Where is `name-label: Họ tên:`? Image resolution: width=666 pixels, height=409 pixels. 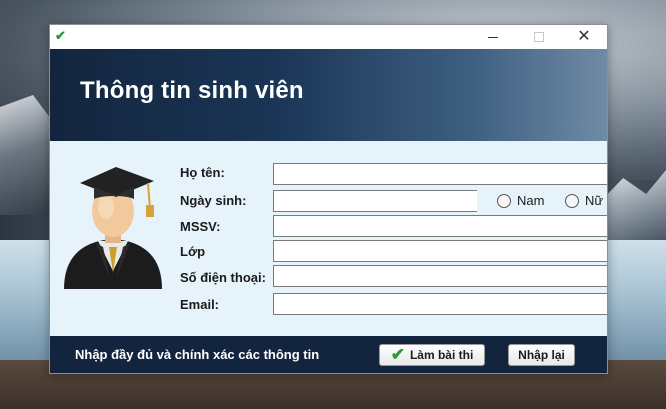 name-label: Họ tên: is located at coordinates (202, 172).